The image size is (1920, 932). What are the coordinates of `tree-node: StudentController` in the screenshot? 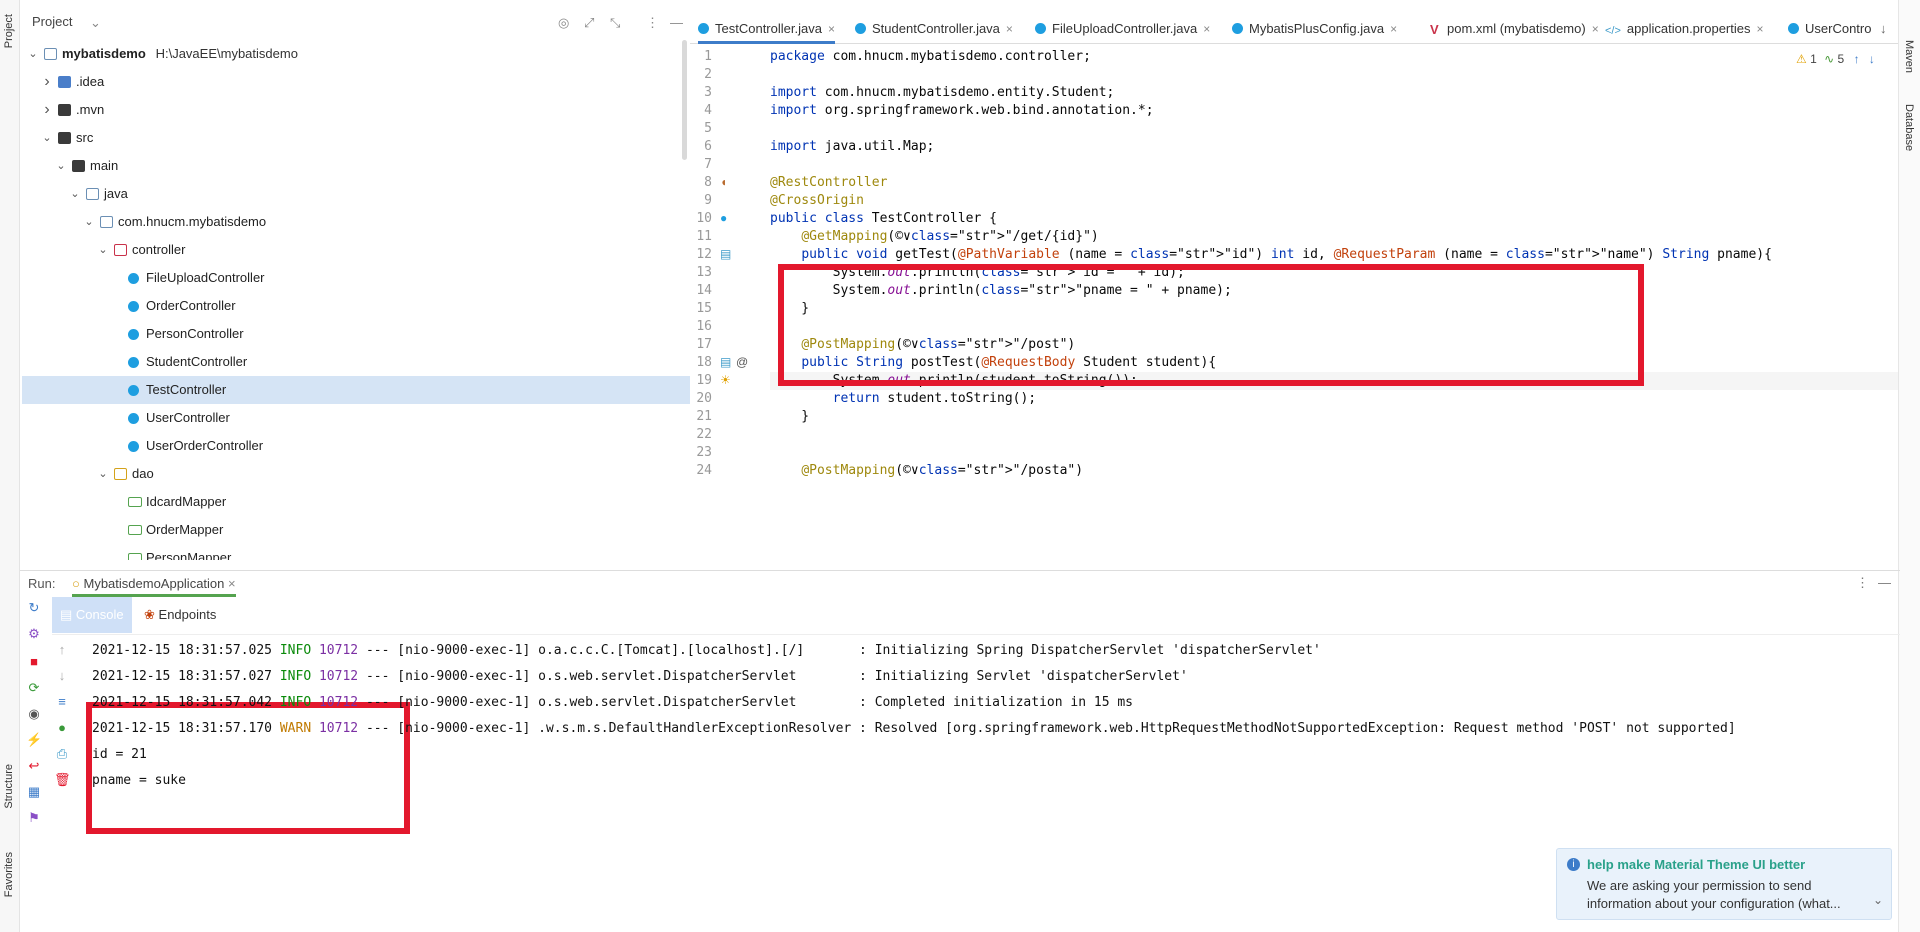 It's located at (356, 362).